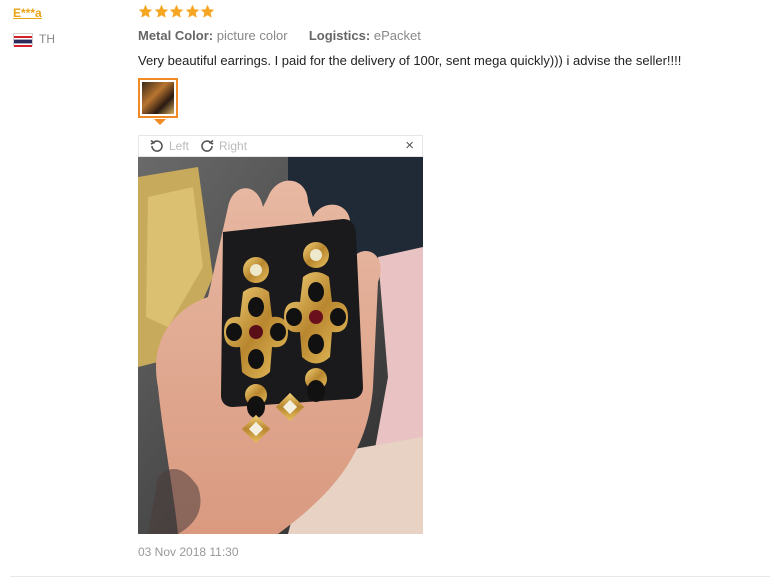  Describe the element at coordinates (409, 146) in the screenshot. I see `close-icon: ×` at that location.